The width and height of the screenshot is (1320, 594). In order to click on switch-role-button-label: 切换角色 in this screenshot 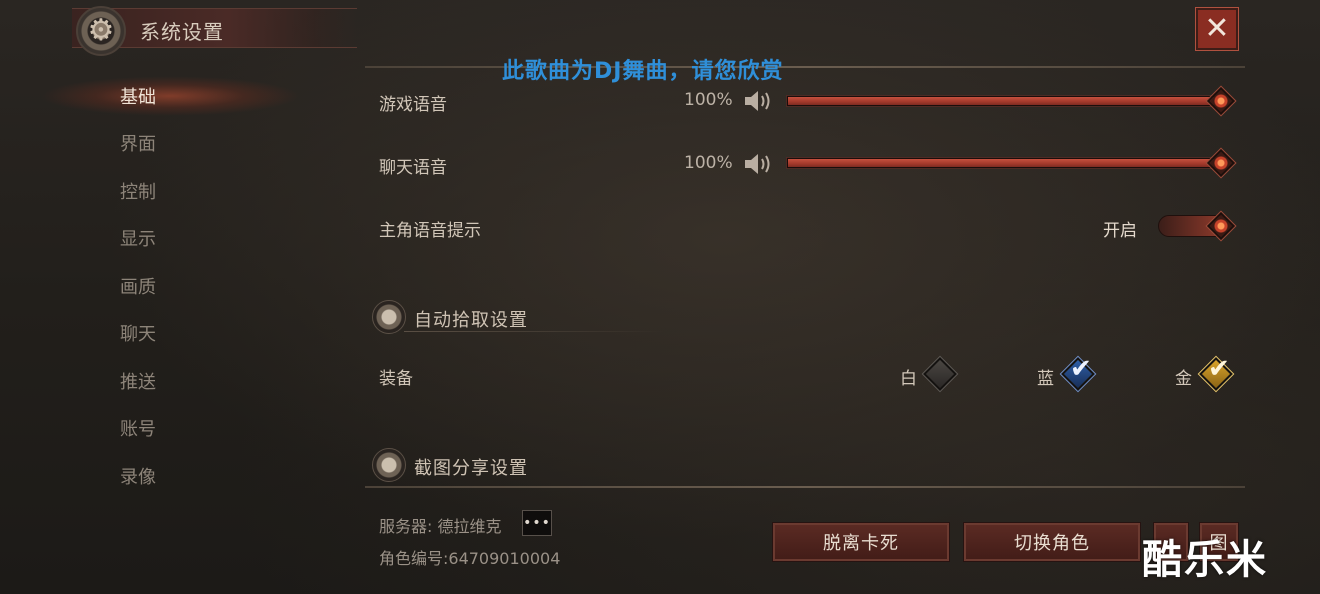, I will do `click(1052, 543)`.